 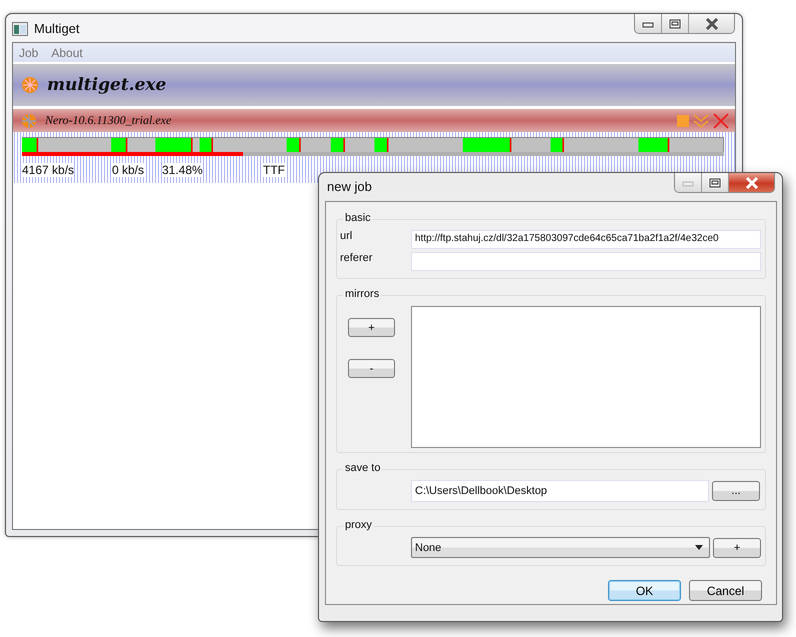 I want to click on app-icon, so click(x=20, y=29).